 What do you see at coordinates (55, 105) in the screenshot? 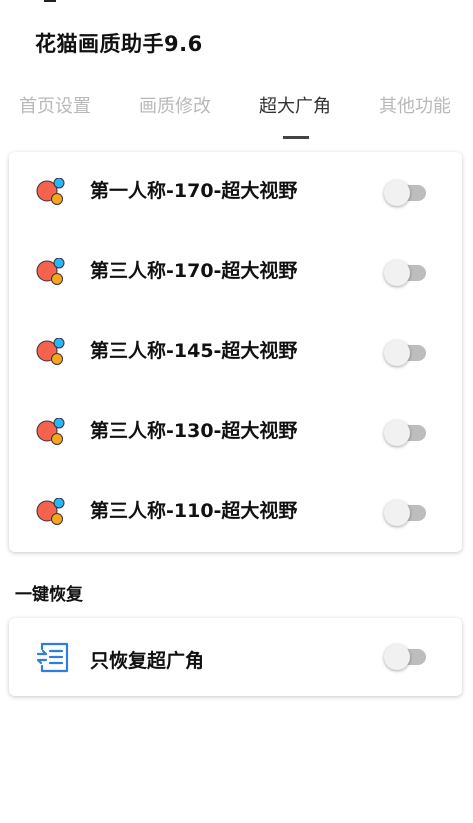
I see `tab-home-settings: 首页设置` at bounding box center [55, 105].